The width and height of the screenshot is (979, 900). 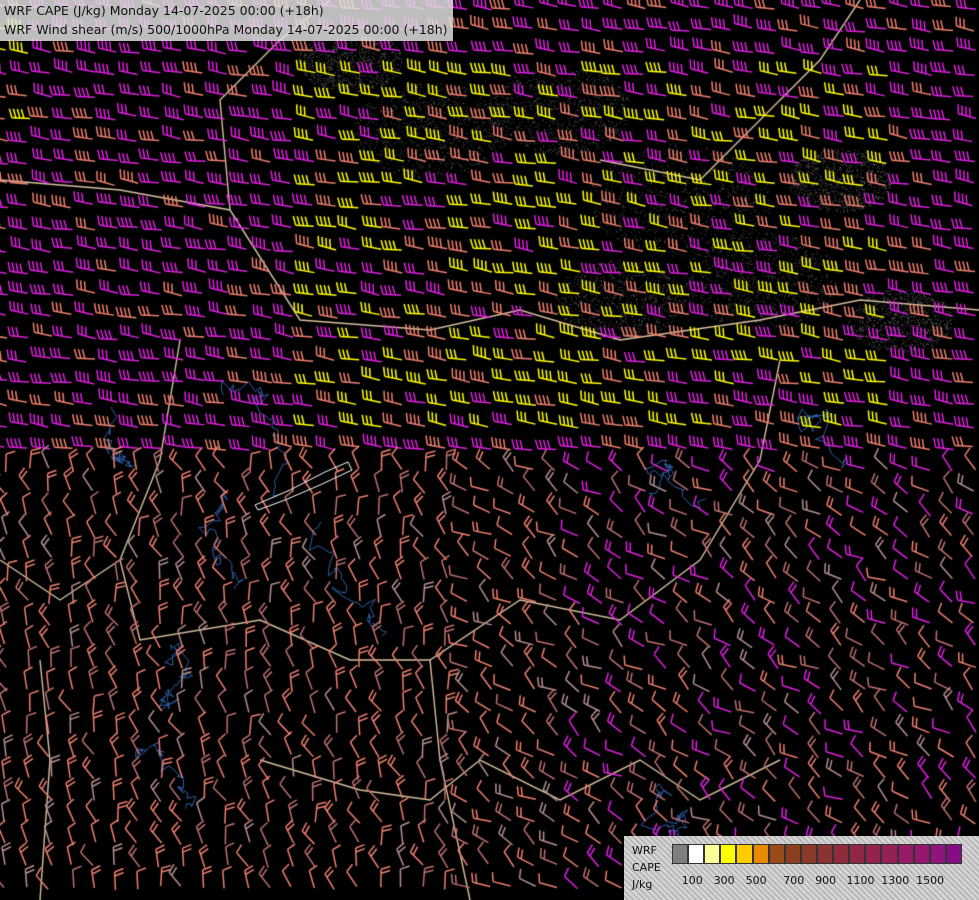 What do you see at coordinates (644, 850) in the screenshot?
I see `legend-model-label: WRF` at bounding box center [644, 850].